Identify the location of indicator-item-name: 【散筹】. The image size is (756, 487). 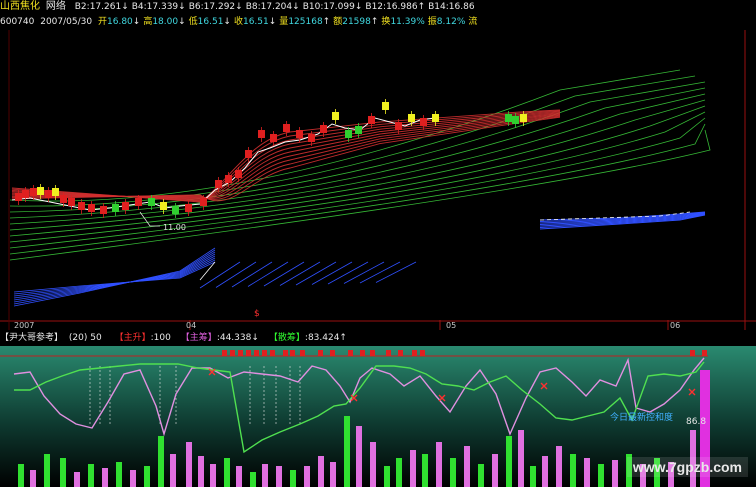
(286, 338).